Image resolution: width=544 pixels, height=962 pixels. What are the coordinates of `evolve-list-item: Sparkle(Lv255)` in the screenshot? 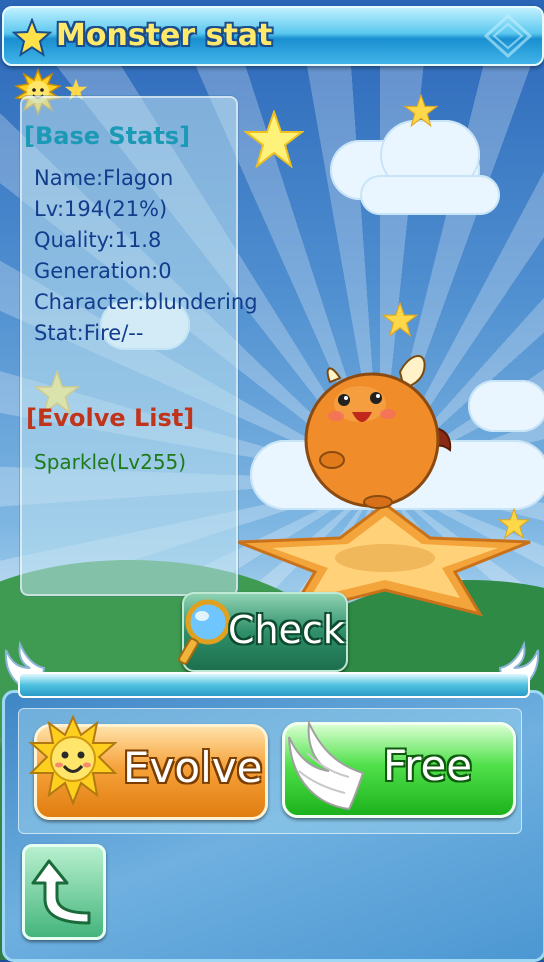 It's located at (110, 462).